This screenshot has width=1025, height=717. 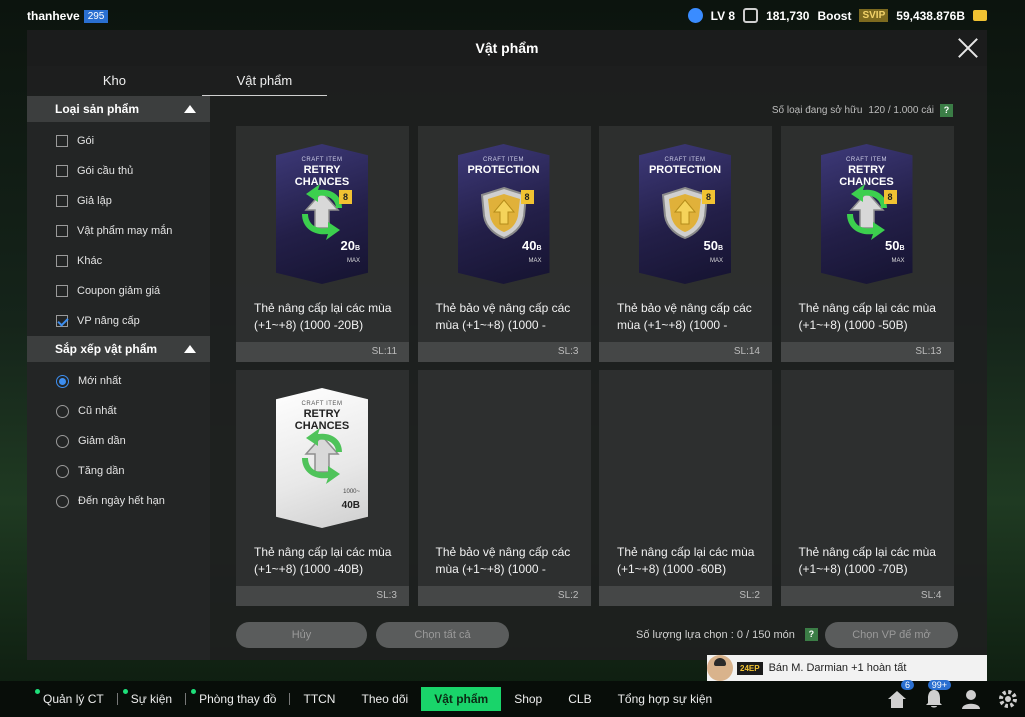 What do you see at coordinates (672, 325) in the screenshot?
I see `item-title-line2: mùa (+1~+8) (1000 -` at bounding box center [672, 325].